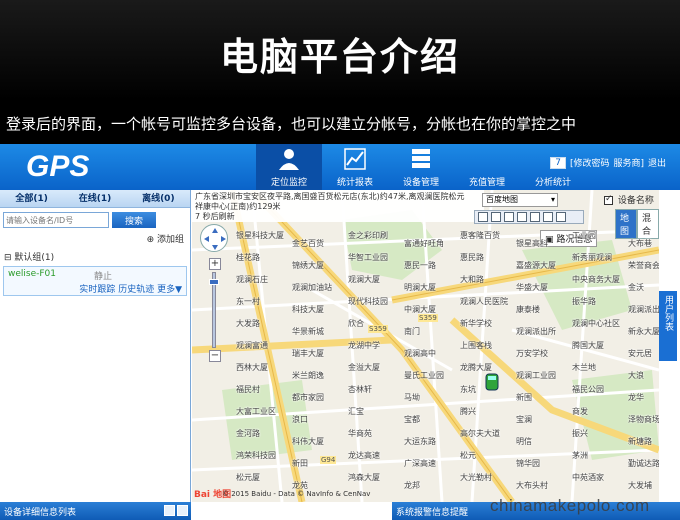  I want to click on service-provider-link: 服务商], so click(628, 162).